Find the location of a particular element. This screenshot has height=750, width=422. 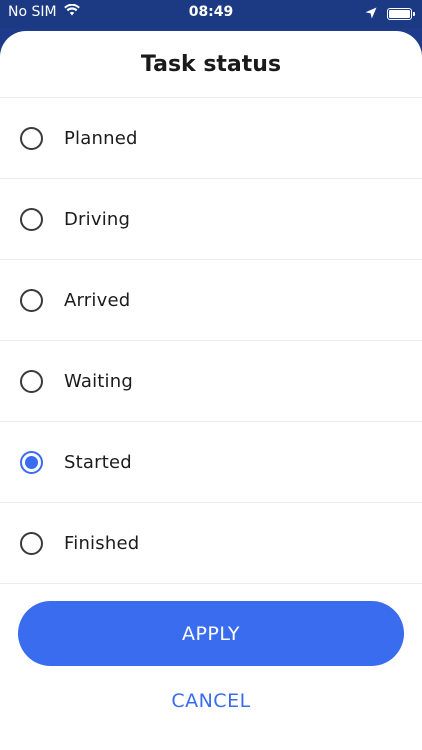

cancel-button: CANCEL is located at coordinates (211, 701).